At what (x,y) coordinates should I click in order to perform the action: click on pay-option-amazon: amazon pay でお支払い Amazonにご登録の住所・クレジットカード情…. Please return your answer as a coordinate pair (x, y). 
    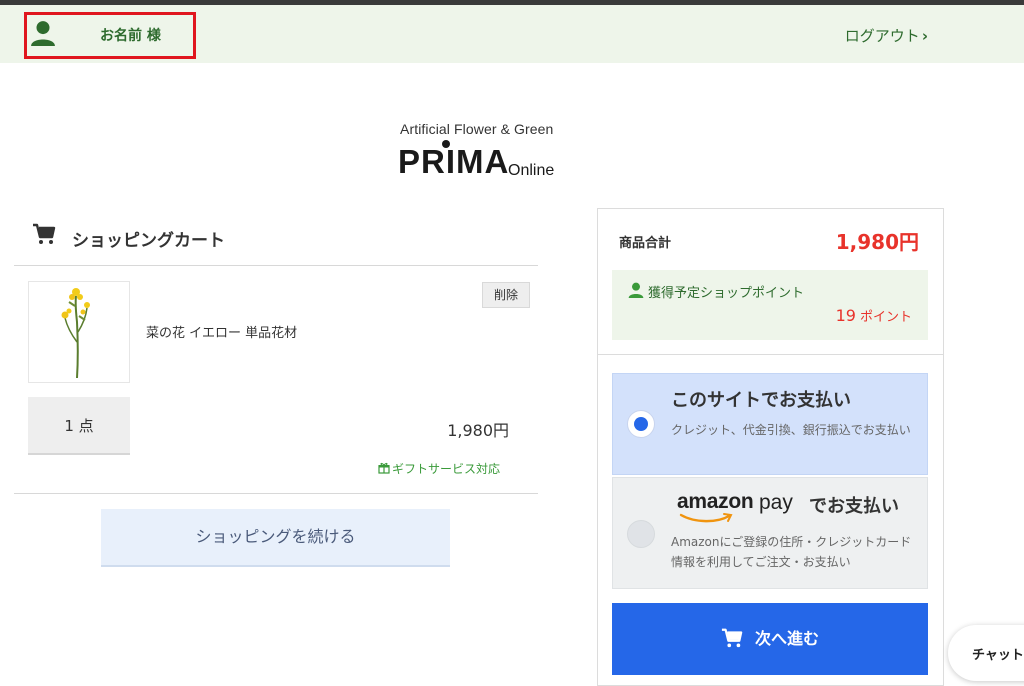
    Looking at the image, I should click on (770, 533).